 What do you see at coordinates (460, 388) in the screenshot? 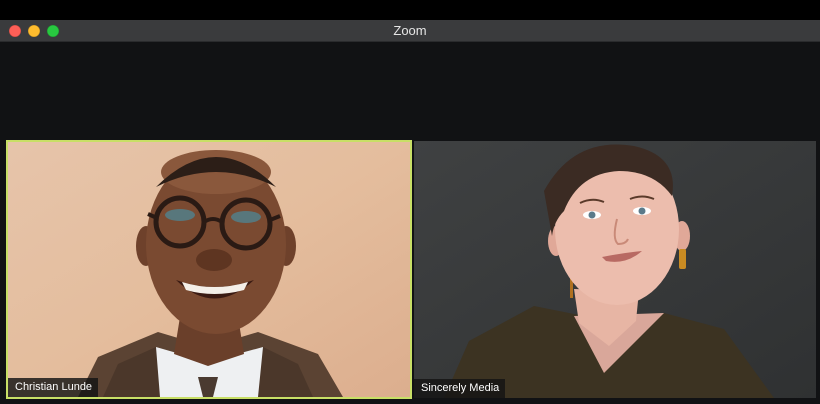
I see `participant-name-label: Sincerely Media` at bounding box center [460, 388].